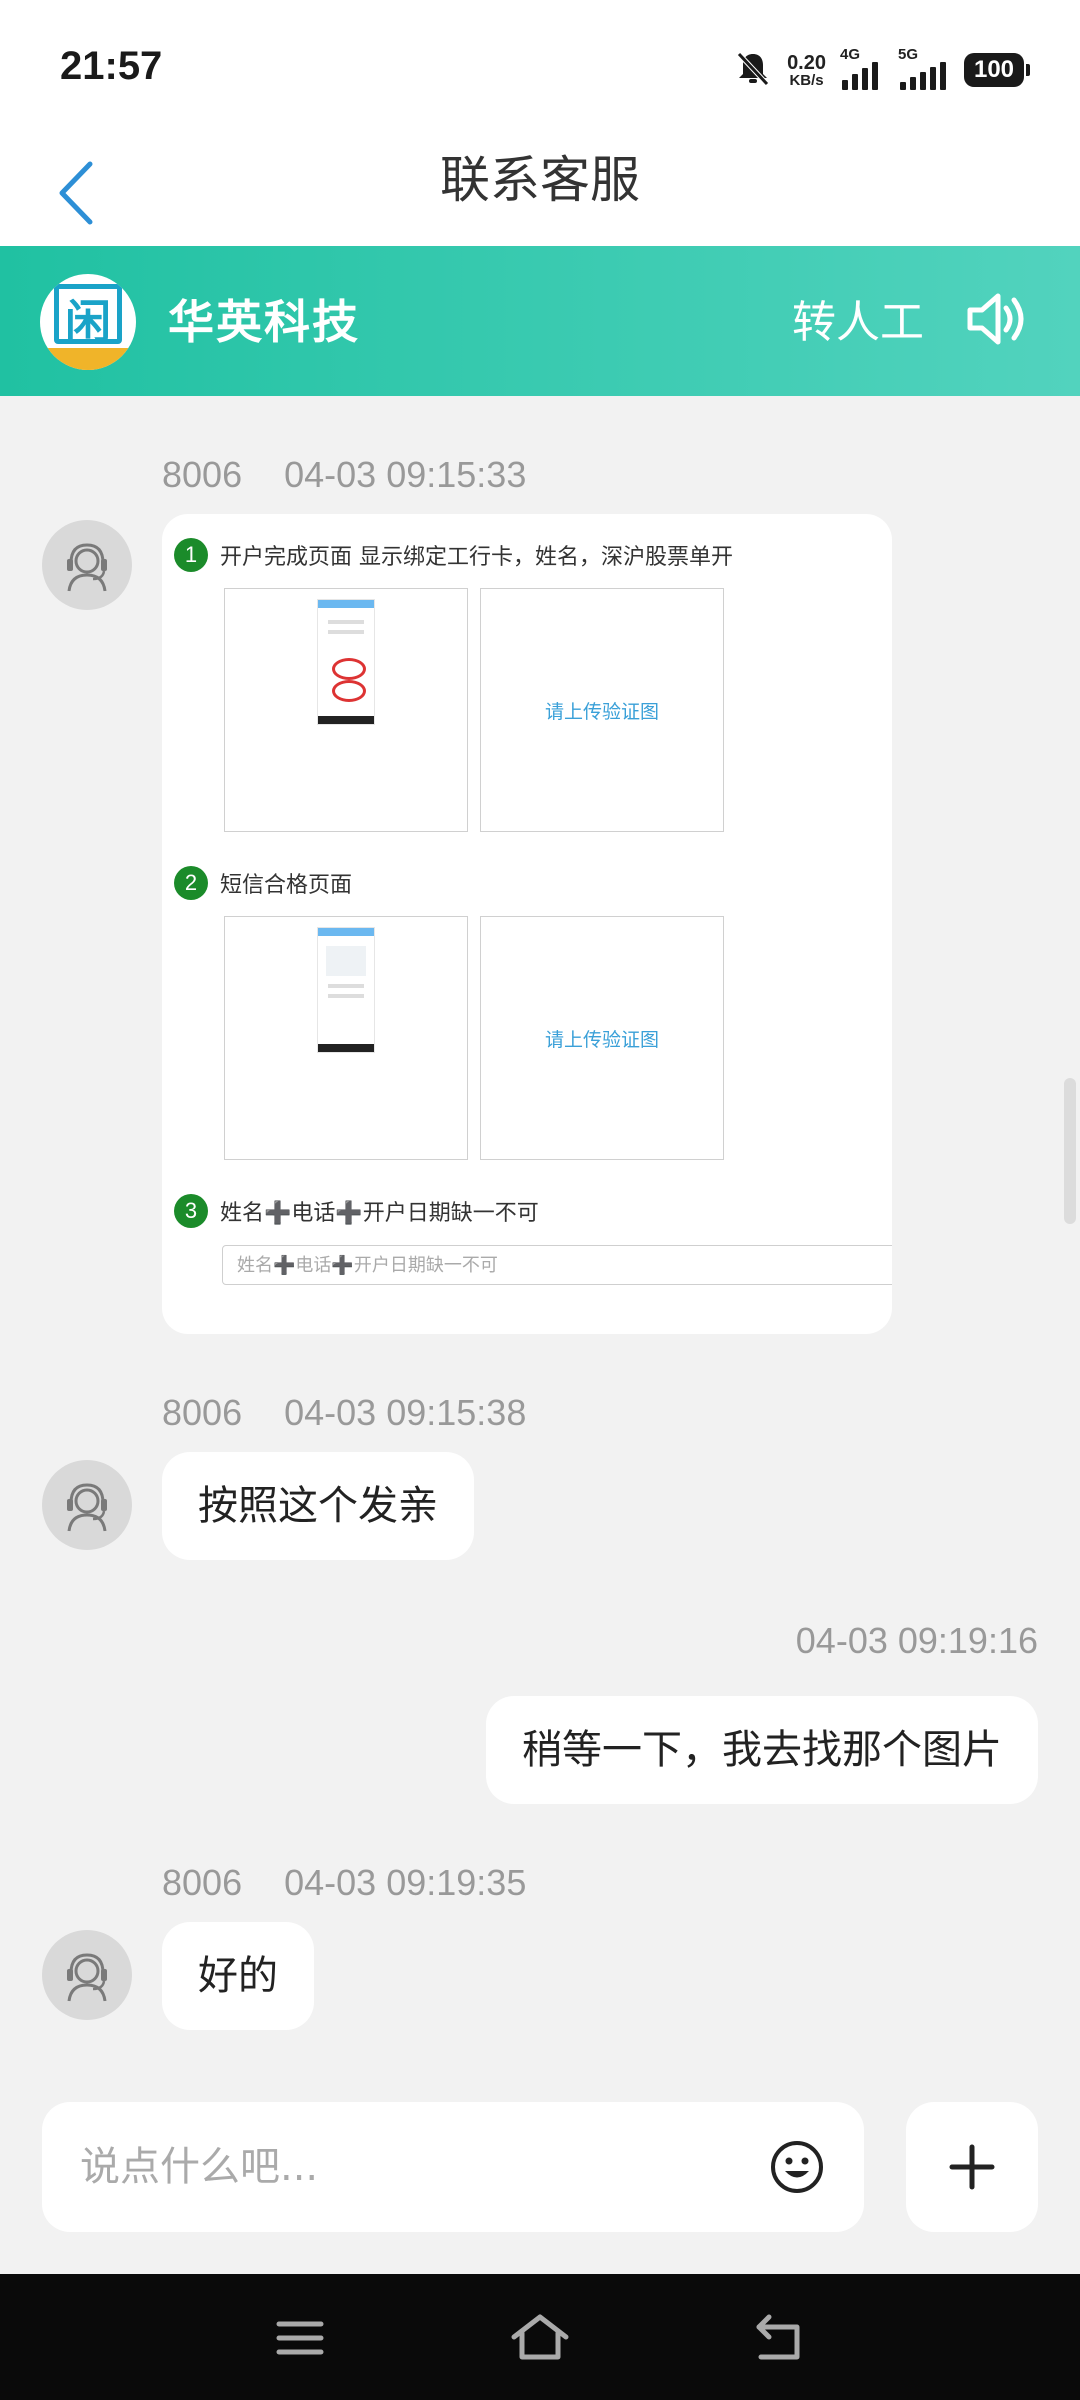 The height and width of the screenshot is (2400, 1080). What do you see at coordinates (191, 1211) in the screenshot?
I see `step-number: 3` at bounding box center [191, 1211].